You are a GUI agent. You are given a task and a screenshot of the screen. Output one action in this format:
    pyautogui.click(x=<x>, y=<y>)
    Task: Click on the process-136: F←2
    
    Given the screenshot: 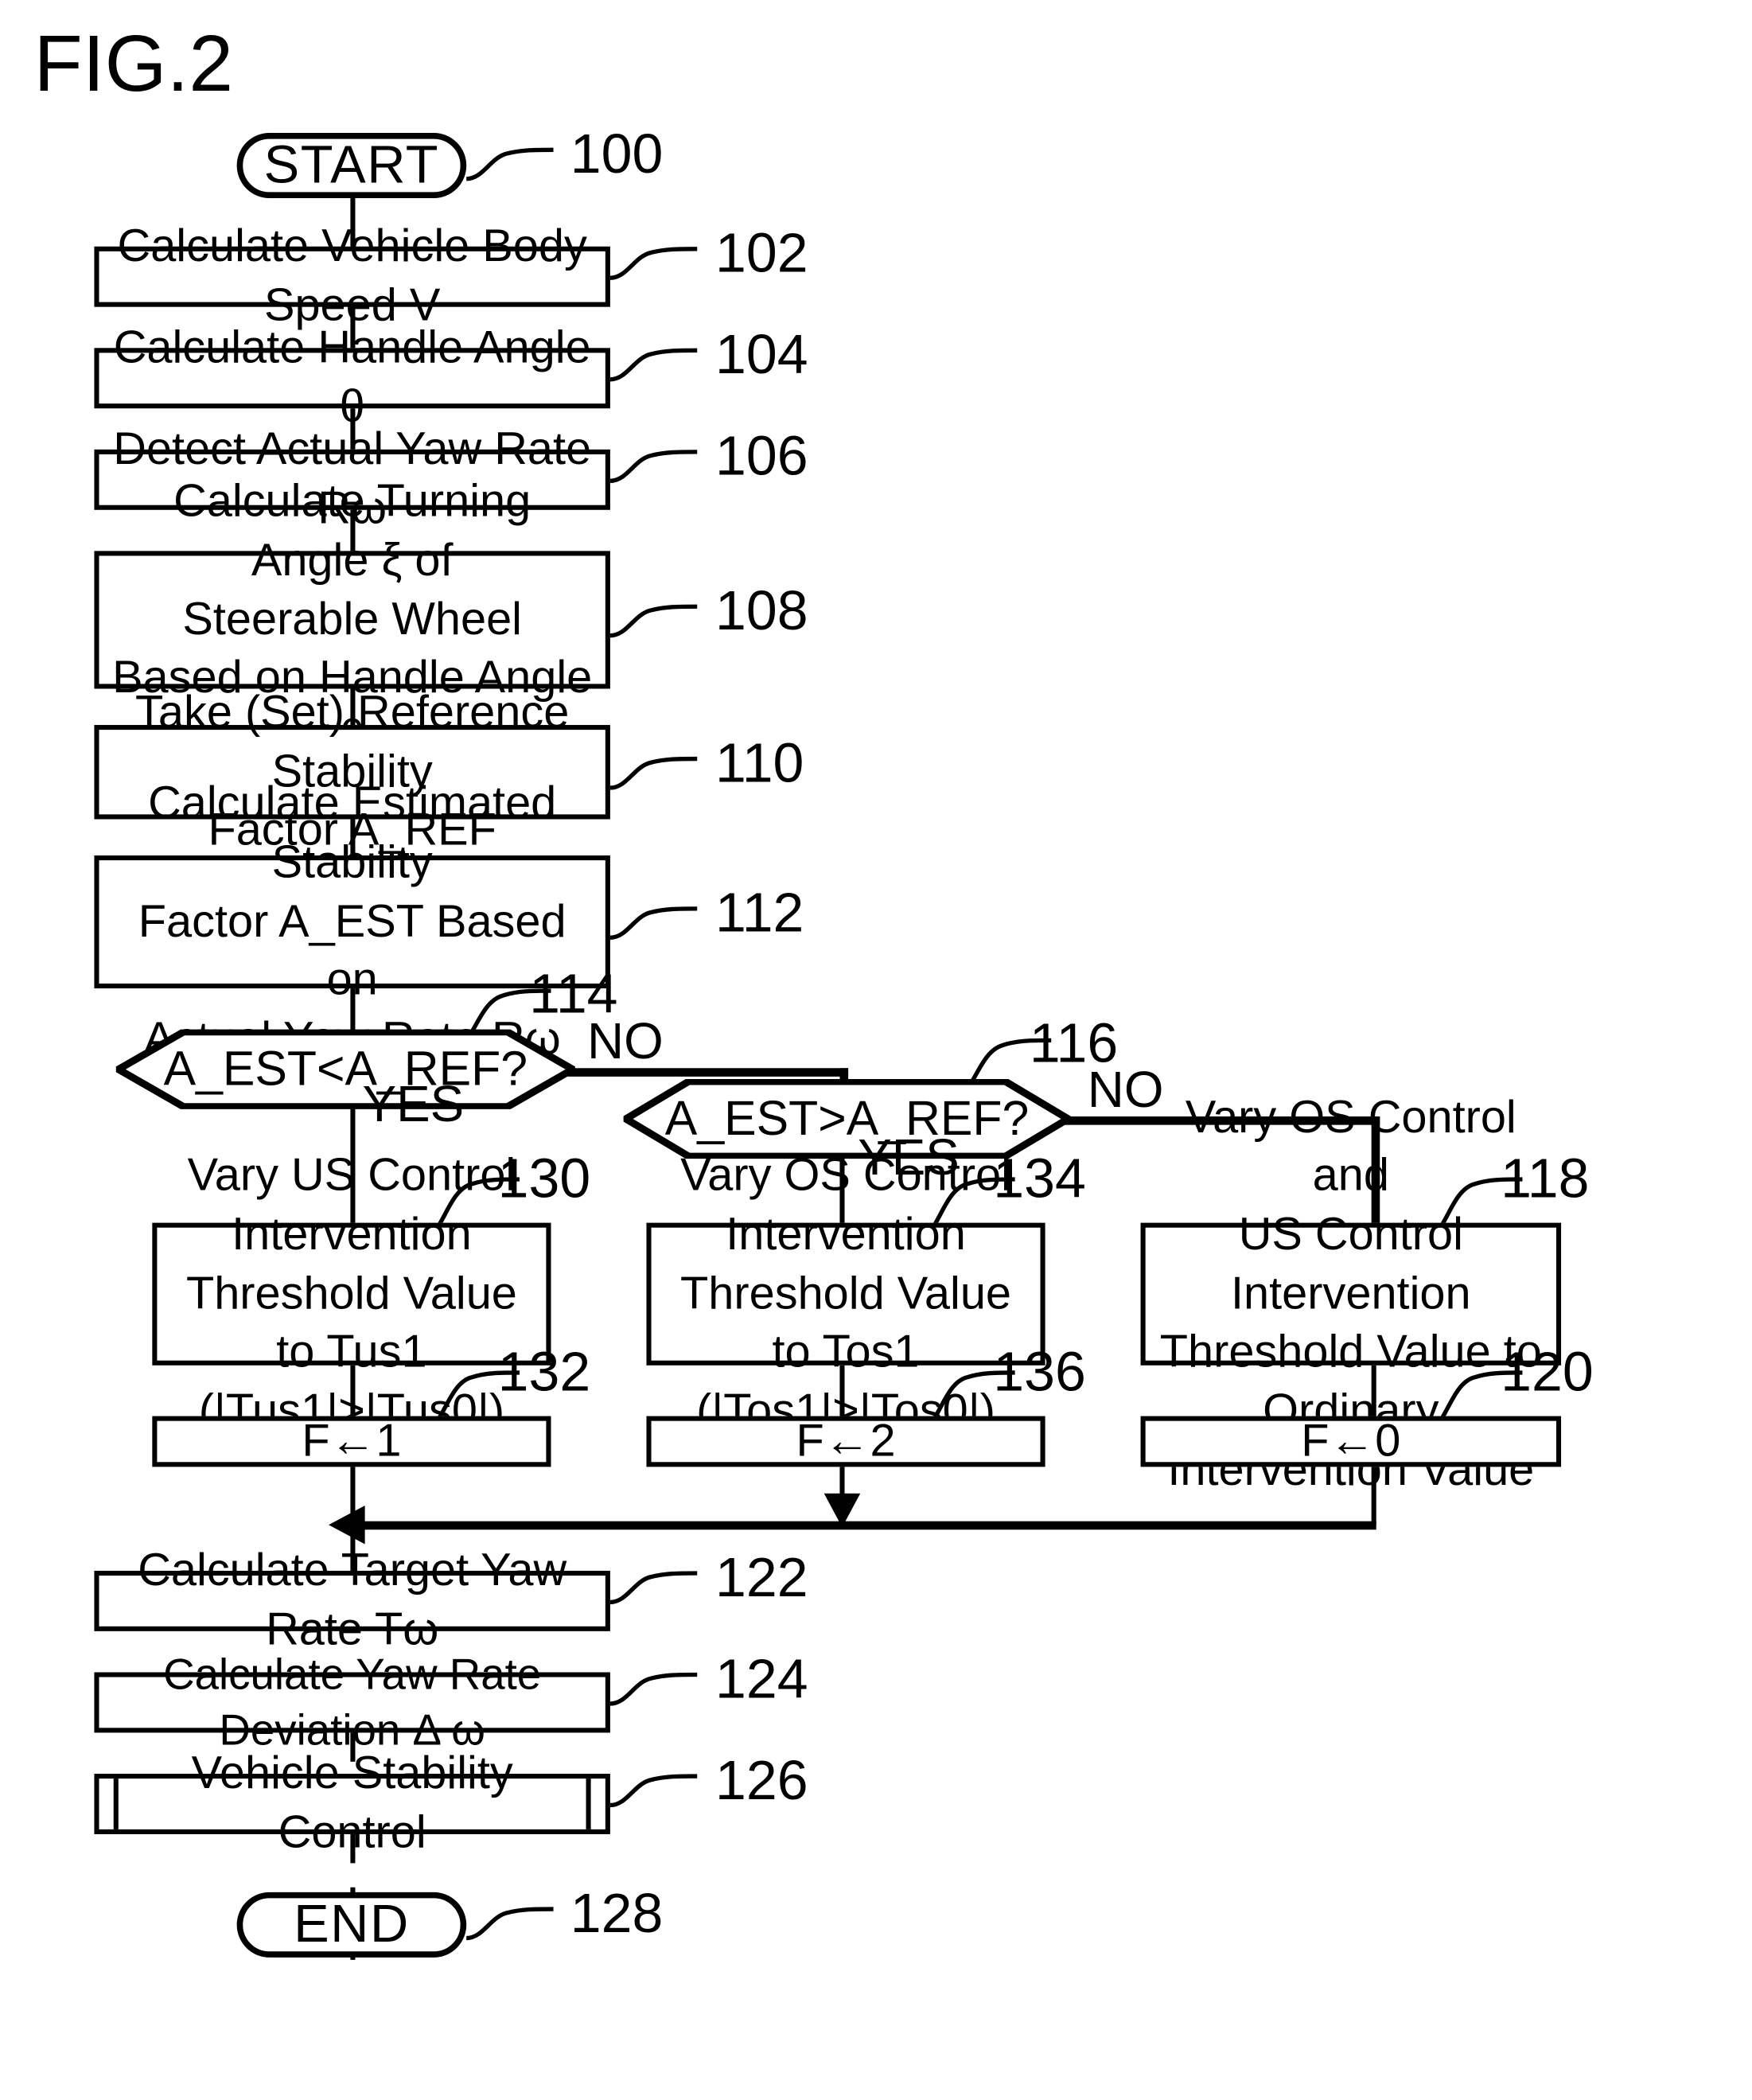 What is the action you would take?
    pyautogui.click(x=845, y=1441)
    